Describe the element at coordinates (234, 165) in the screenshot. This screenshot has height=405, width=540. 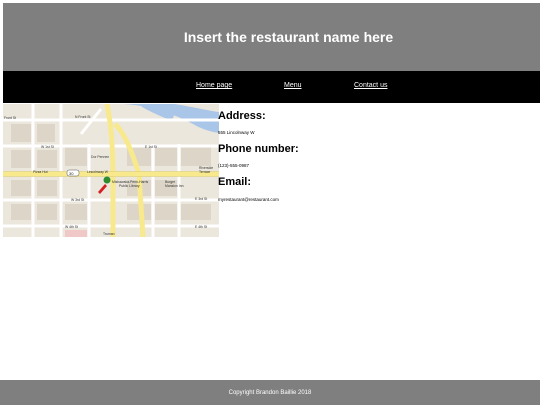
I see `phone-value: (123)-555-0987` at that location.